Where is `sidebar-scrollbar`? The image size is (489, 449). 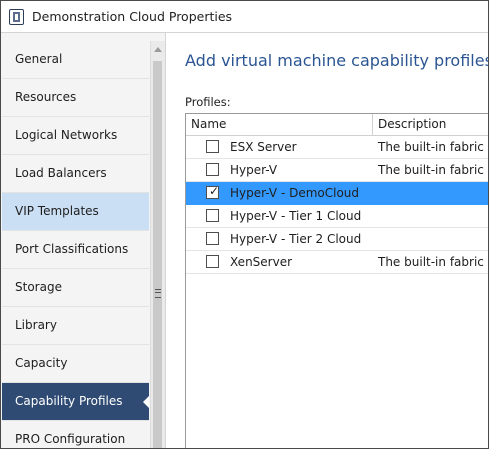 sidebar-scrollbar is located at coordinates (157, 244).